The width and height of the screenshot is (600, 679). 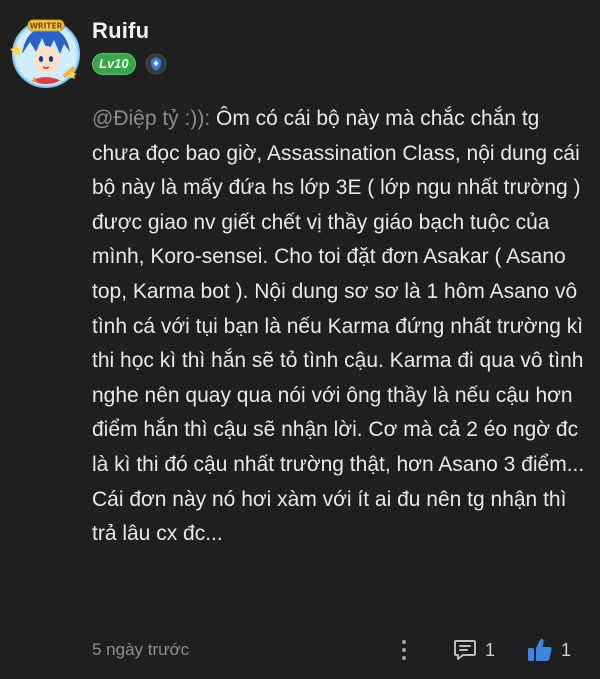 I want to click on avatar-image: WRITER, so click(x=45, y=53).